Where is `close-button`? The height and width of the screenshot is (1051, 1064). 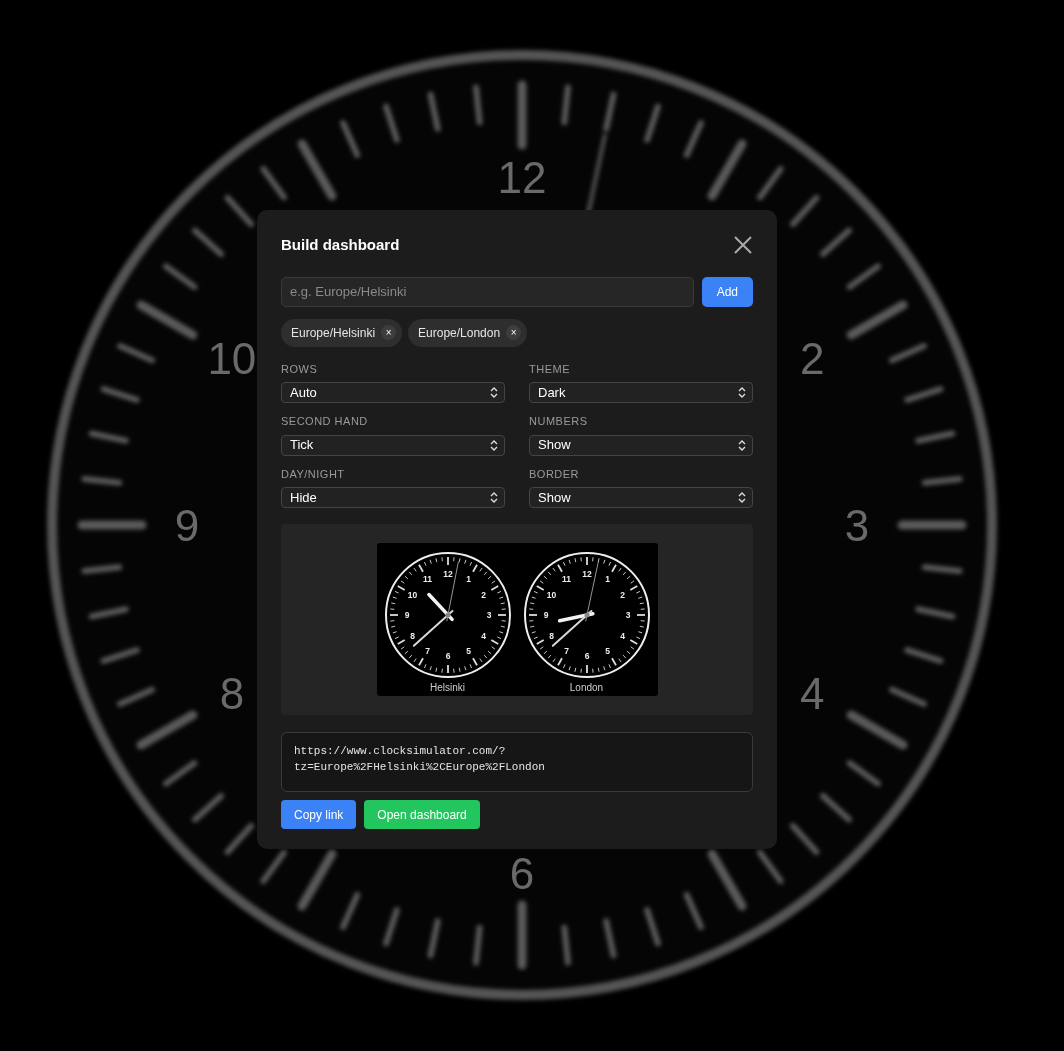
close-button is located at coordinates (743, 245).